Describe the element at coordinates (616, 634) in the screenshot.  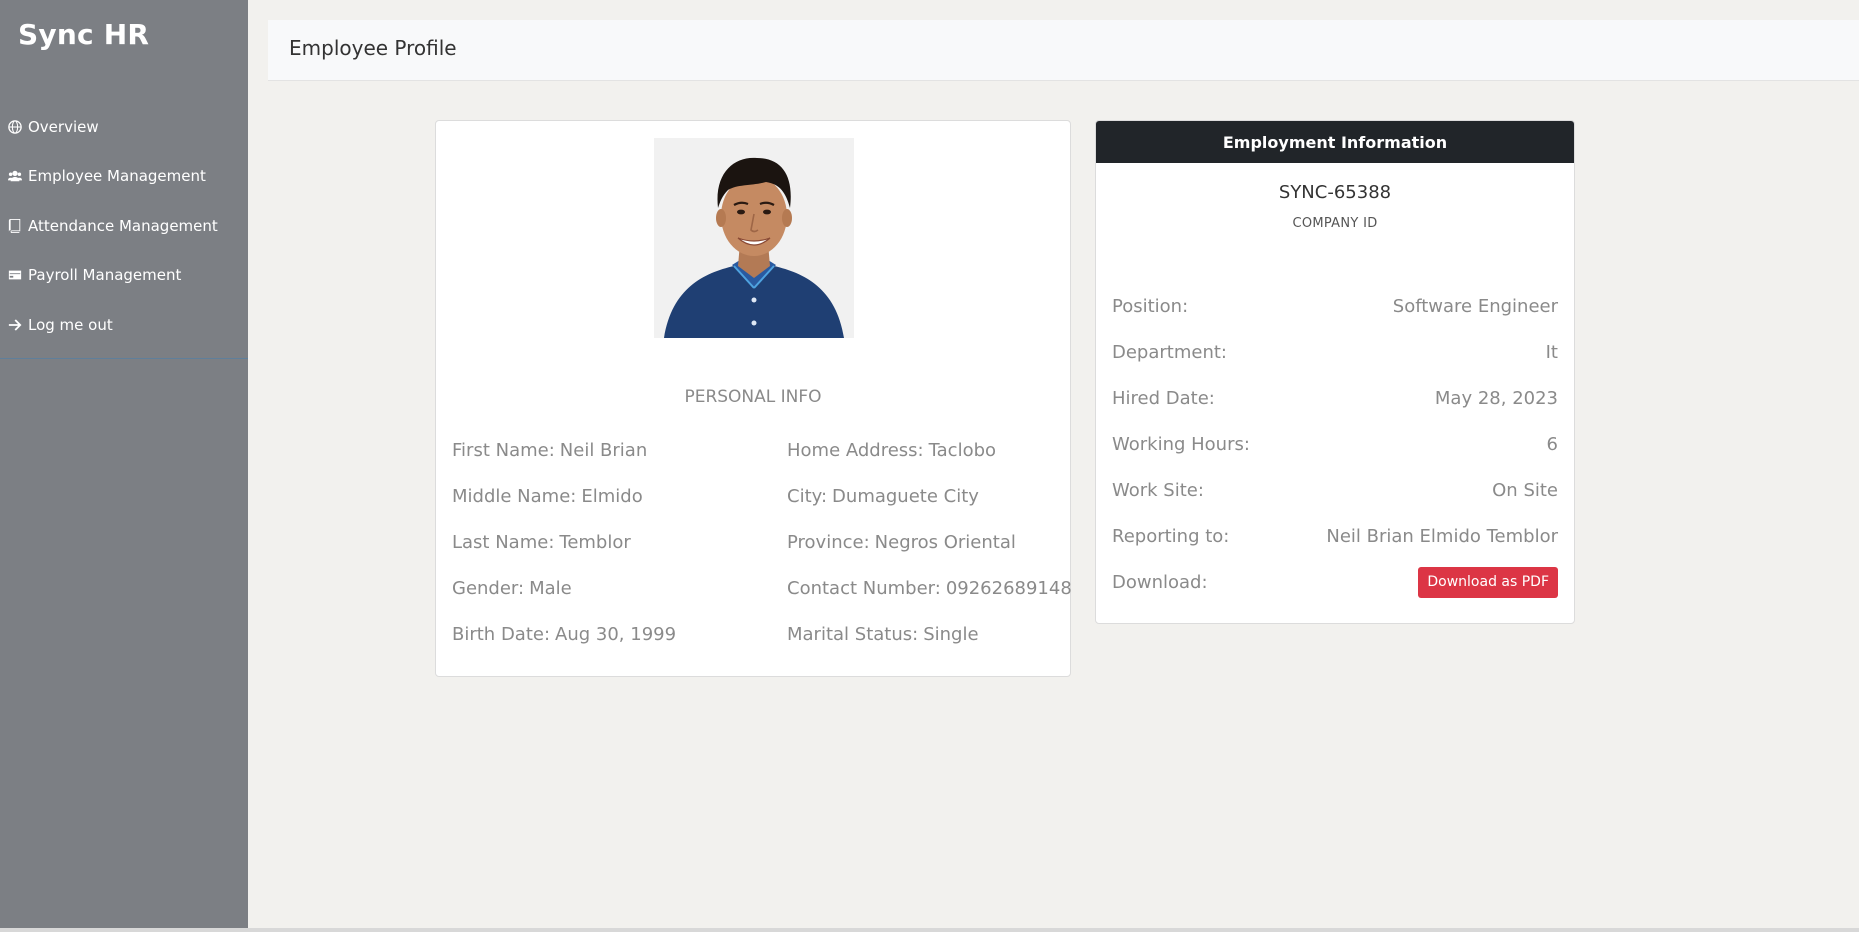
I see `info-value: Aug 30, 1999` at that location.